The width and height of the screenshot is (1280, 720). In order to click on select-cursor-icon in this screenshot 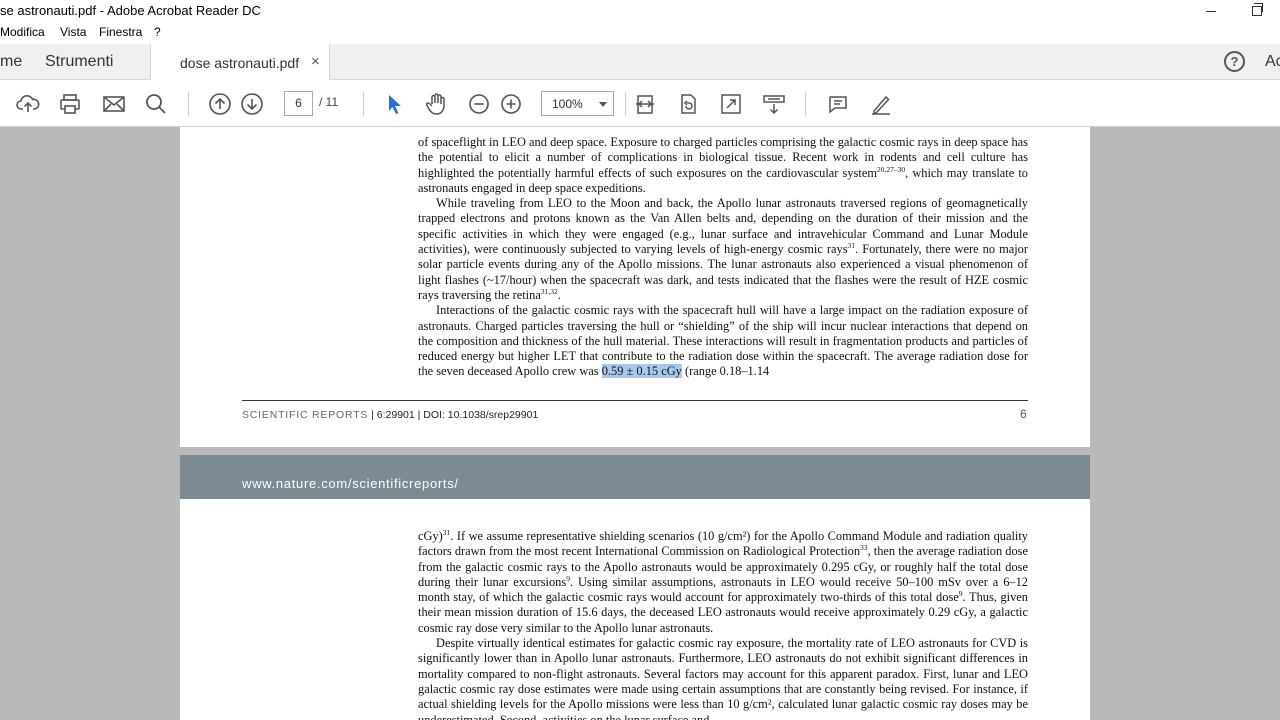, I will do `click(394, 104)`.